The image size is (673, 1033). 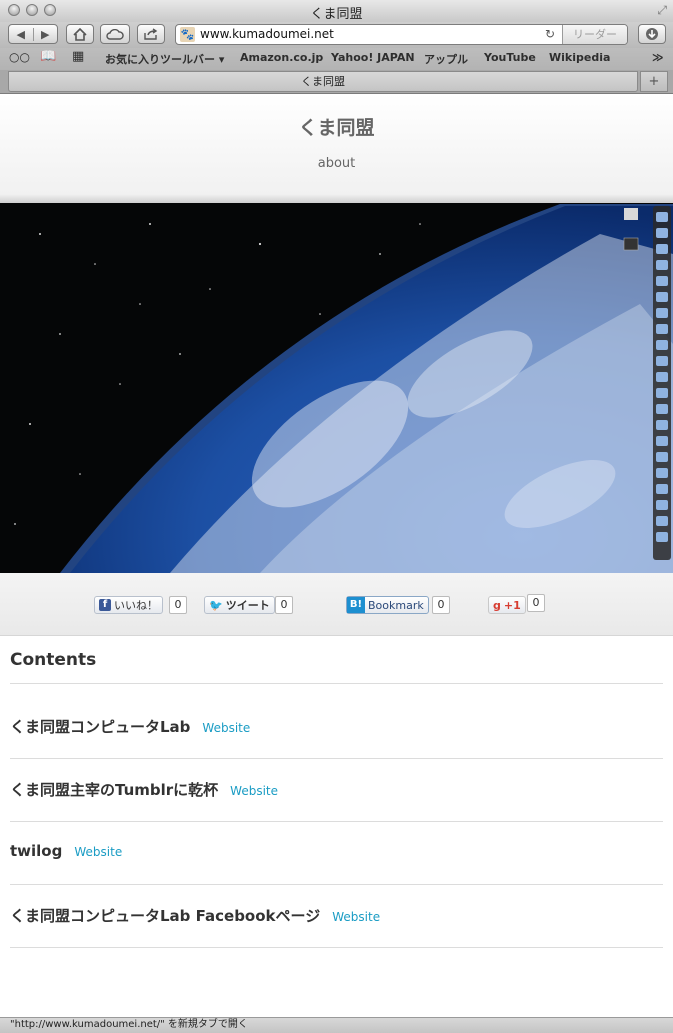 I want to click on site-header: くま同盟 about, so click(x=336, y=144).